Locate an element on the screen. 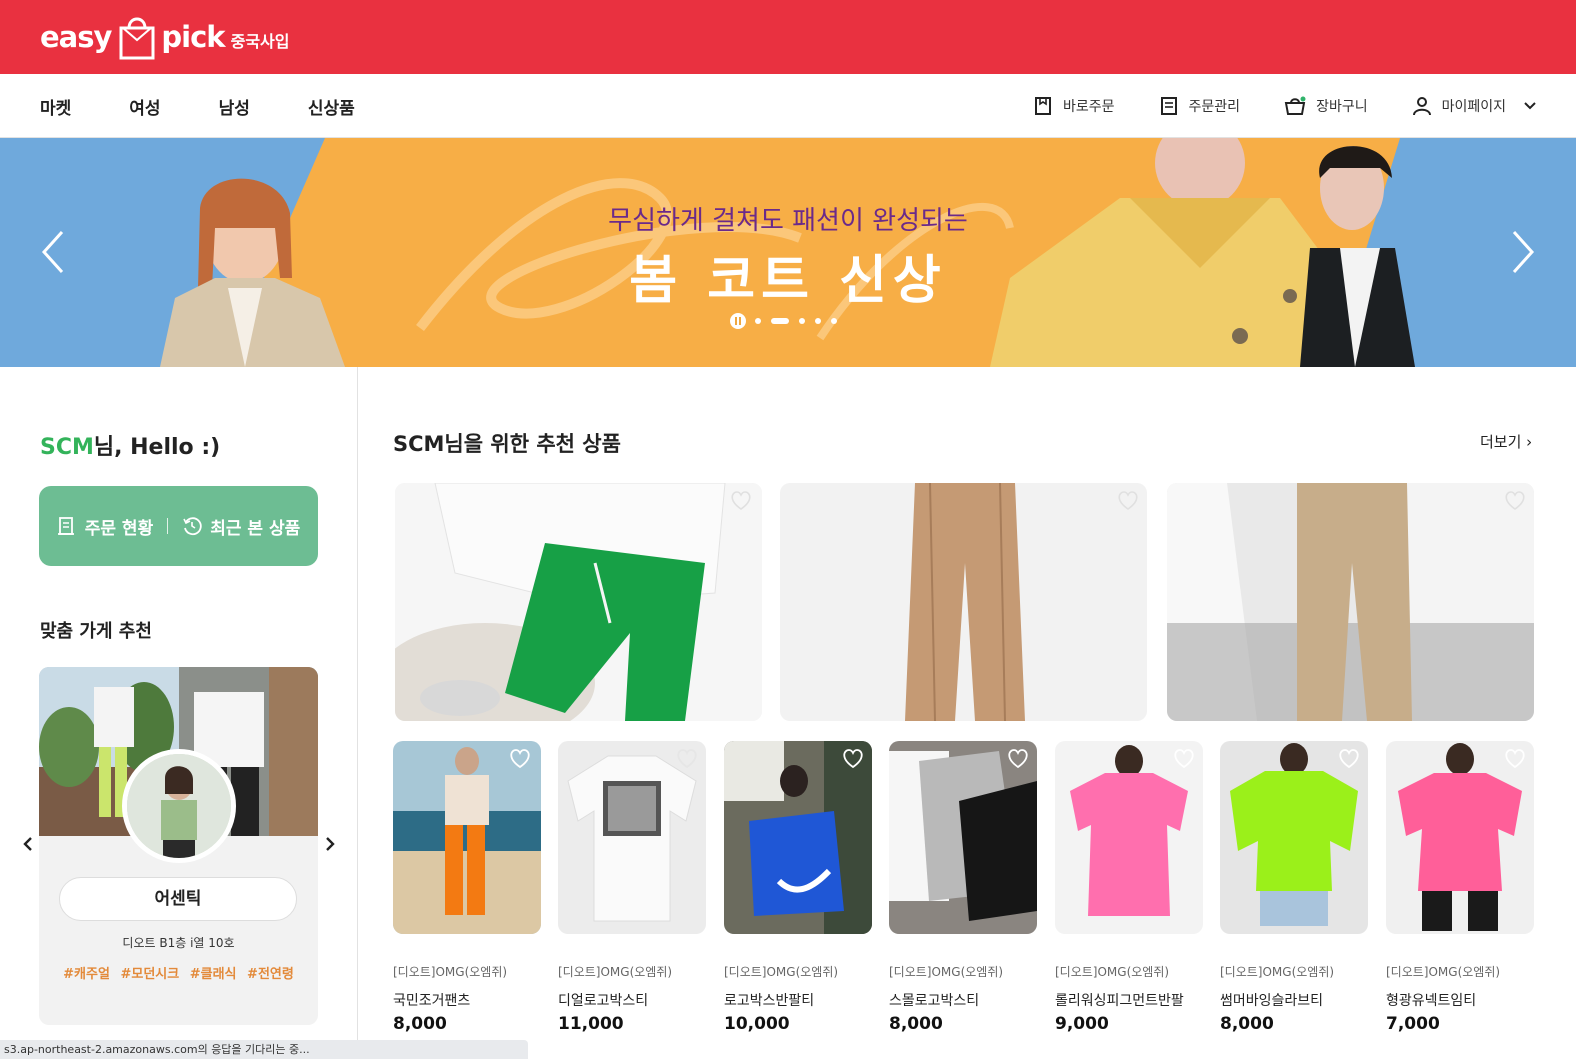 The height and width of the screenshot is (1059, 1576). store-address: 디오트 B1층 i열 10호 is located at coordinates (178, 943).